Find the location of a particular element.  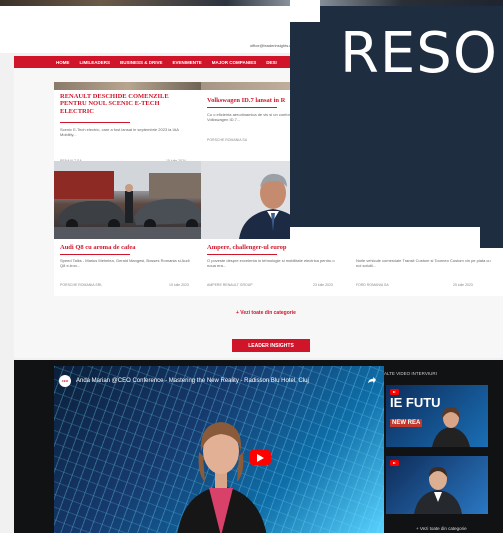

thumbnail-subcaption: NEW REA is located at coordinates (406, 423).